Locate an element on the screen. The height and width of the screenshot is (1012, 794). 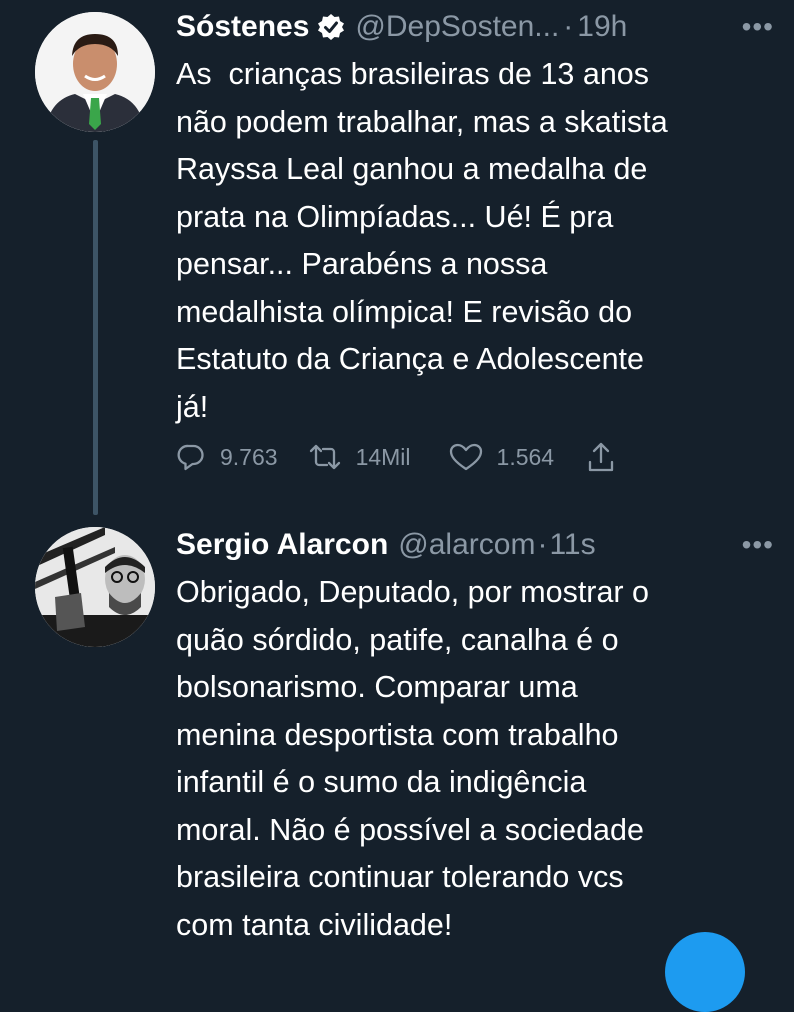
share-icon is located at coordinates (601, 457).